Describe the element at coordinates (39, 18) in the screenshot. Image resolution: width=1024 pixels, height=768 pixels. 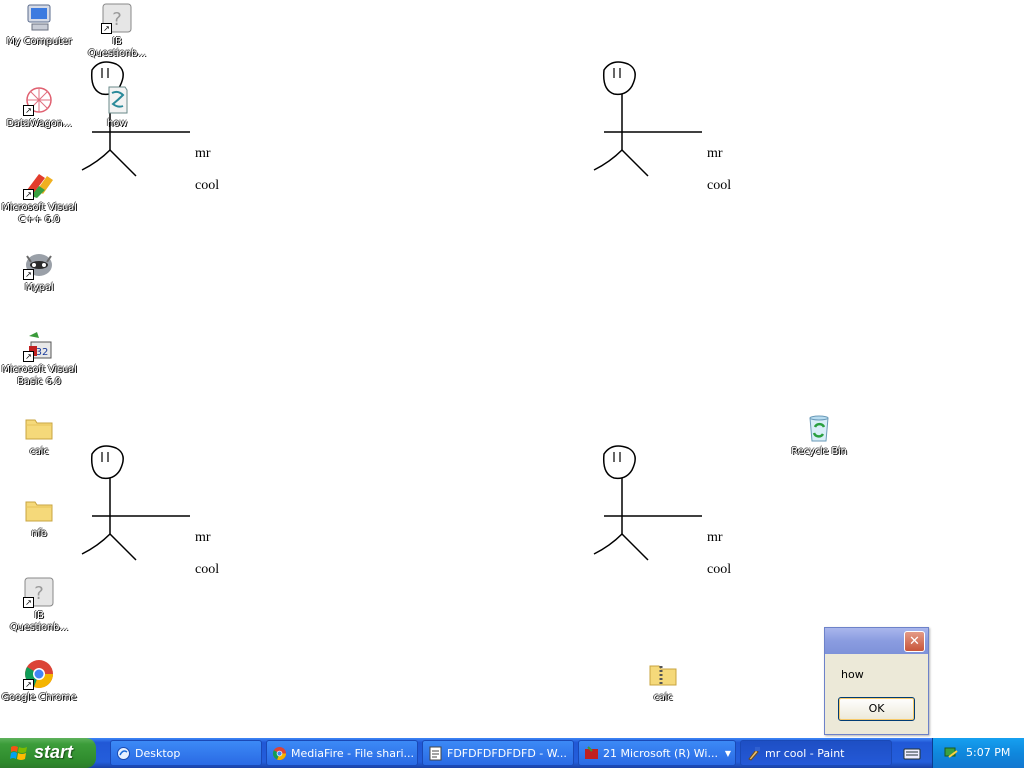
I see `my-computer-icon` at that location.